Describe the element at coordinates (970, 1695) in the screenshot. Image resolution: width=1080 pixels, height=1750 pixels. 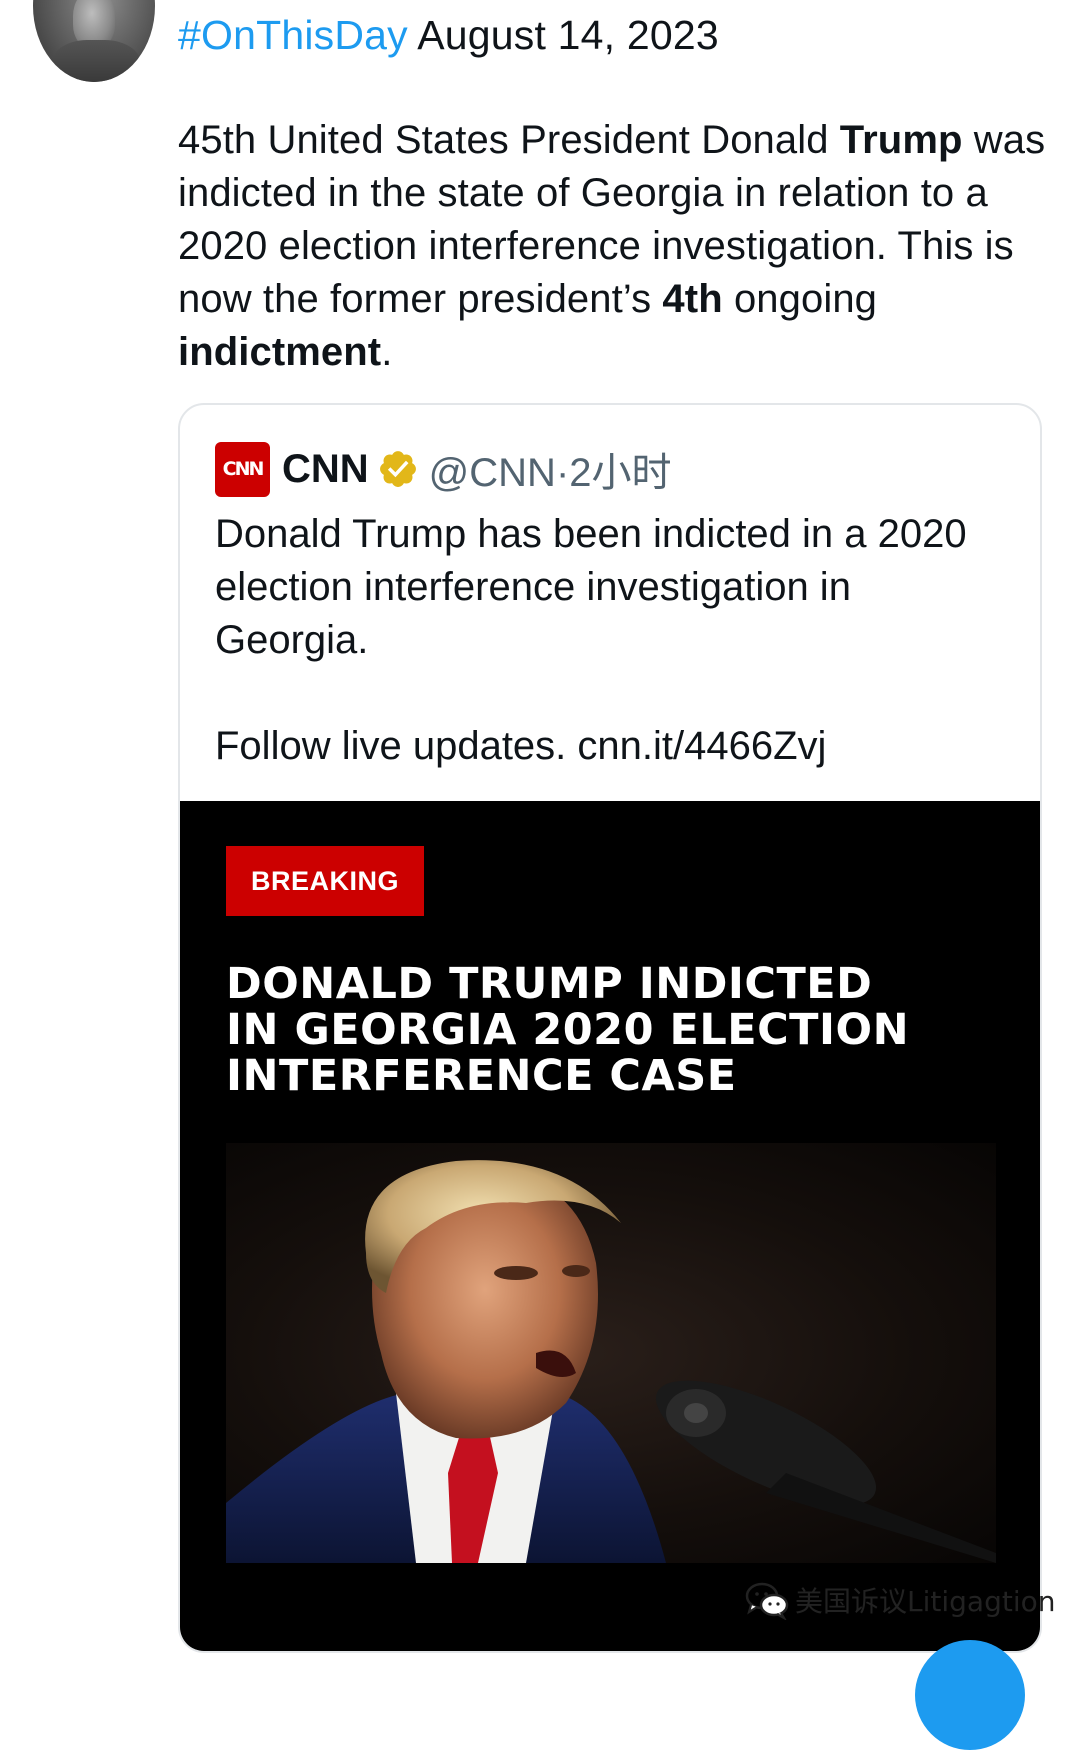
I see `compose-fab-button` at that location.